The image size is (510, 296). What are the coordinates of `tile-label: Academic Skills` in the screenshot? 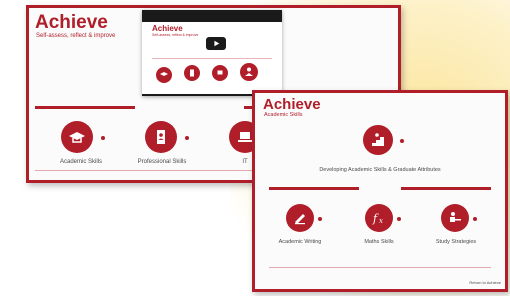 It's located at (80, 162).